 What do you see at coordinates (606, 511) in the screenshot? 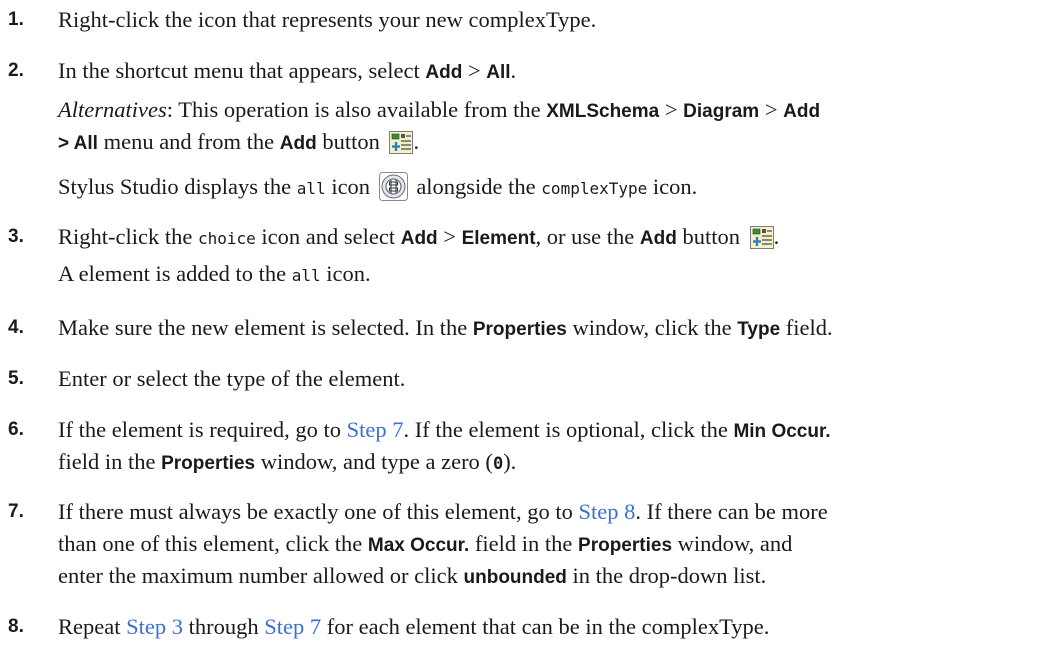
I see `step-8-link: Step 8` at bounding box center [606, 511].